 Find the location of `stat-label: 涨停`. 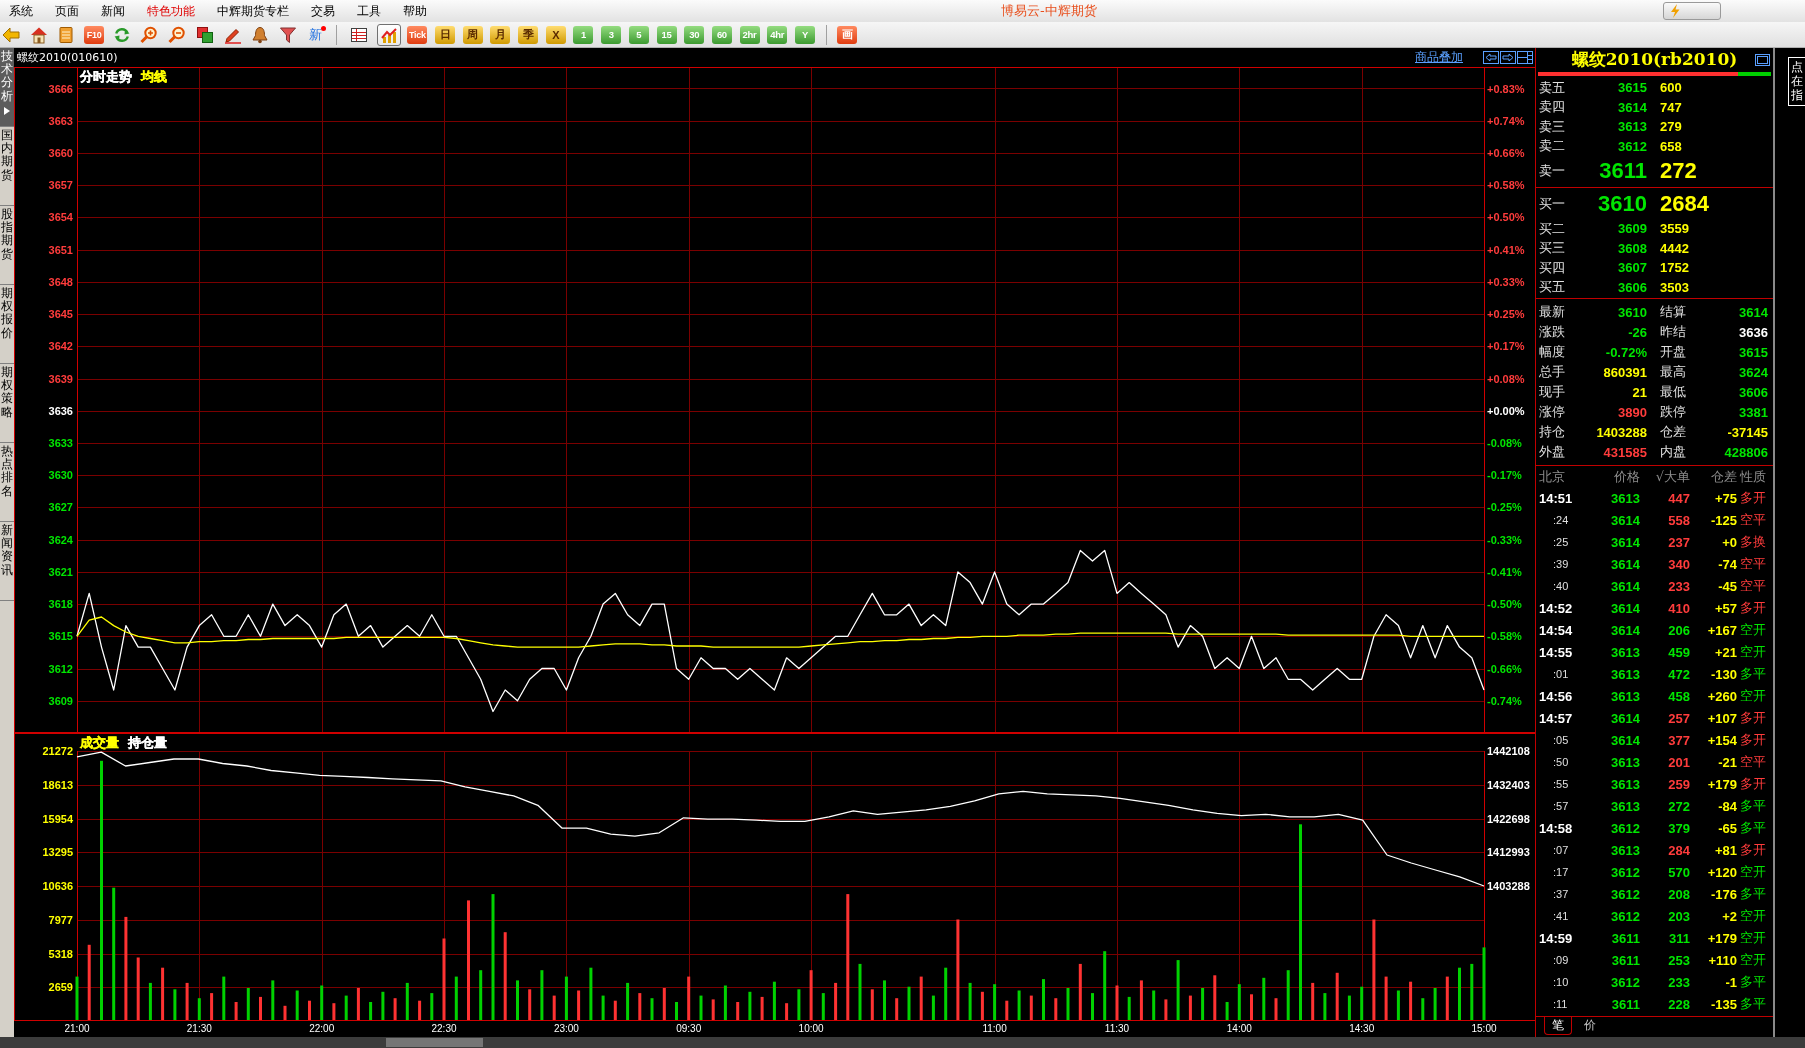

stat-label: 涨停 is located at coordinates (1552, 412).